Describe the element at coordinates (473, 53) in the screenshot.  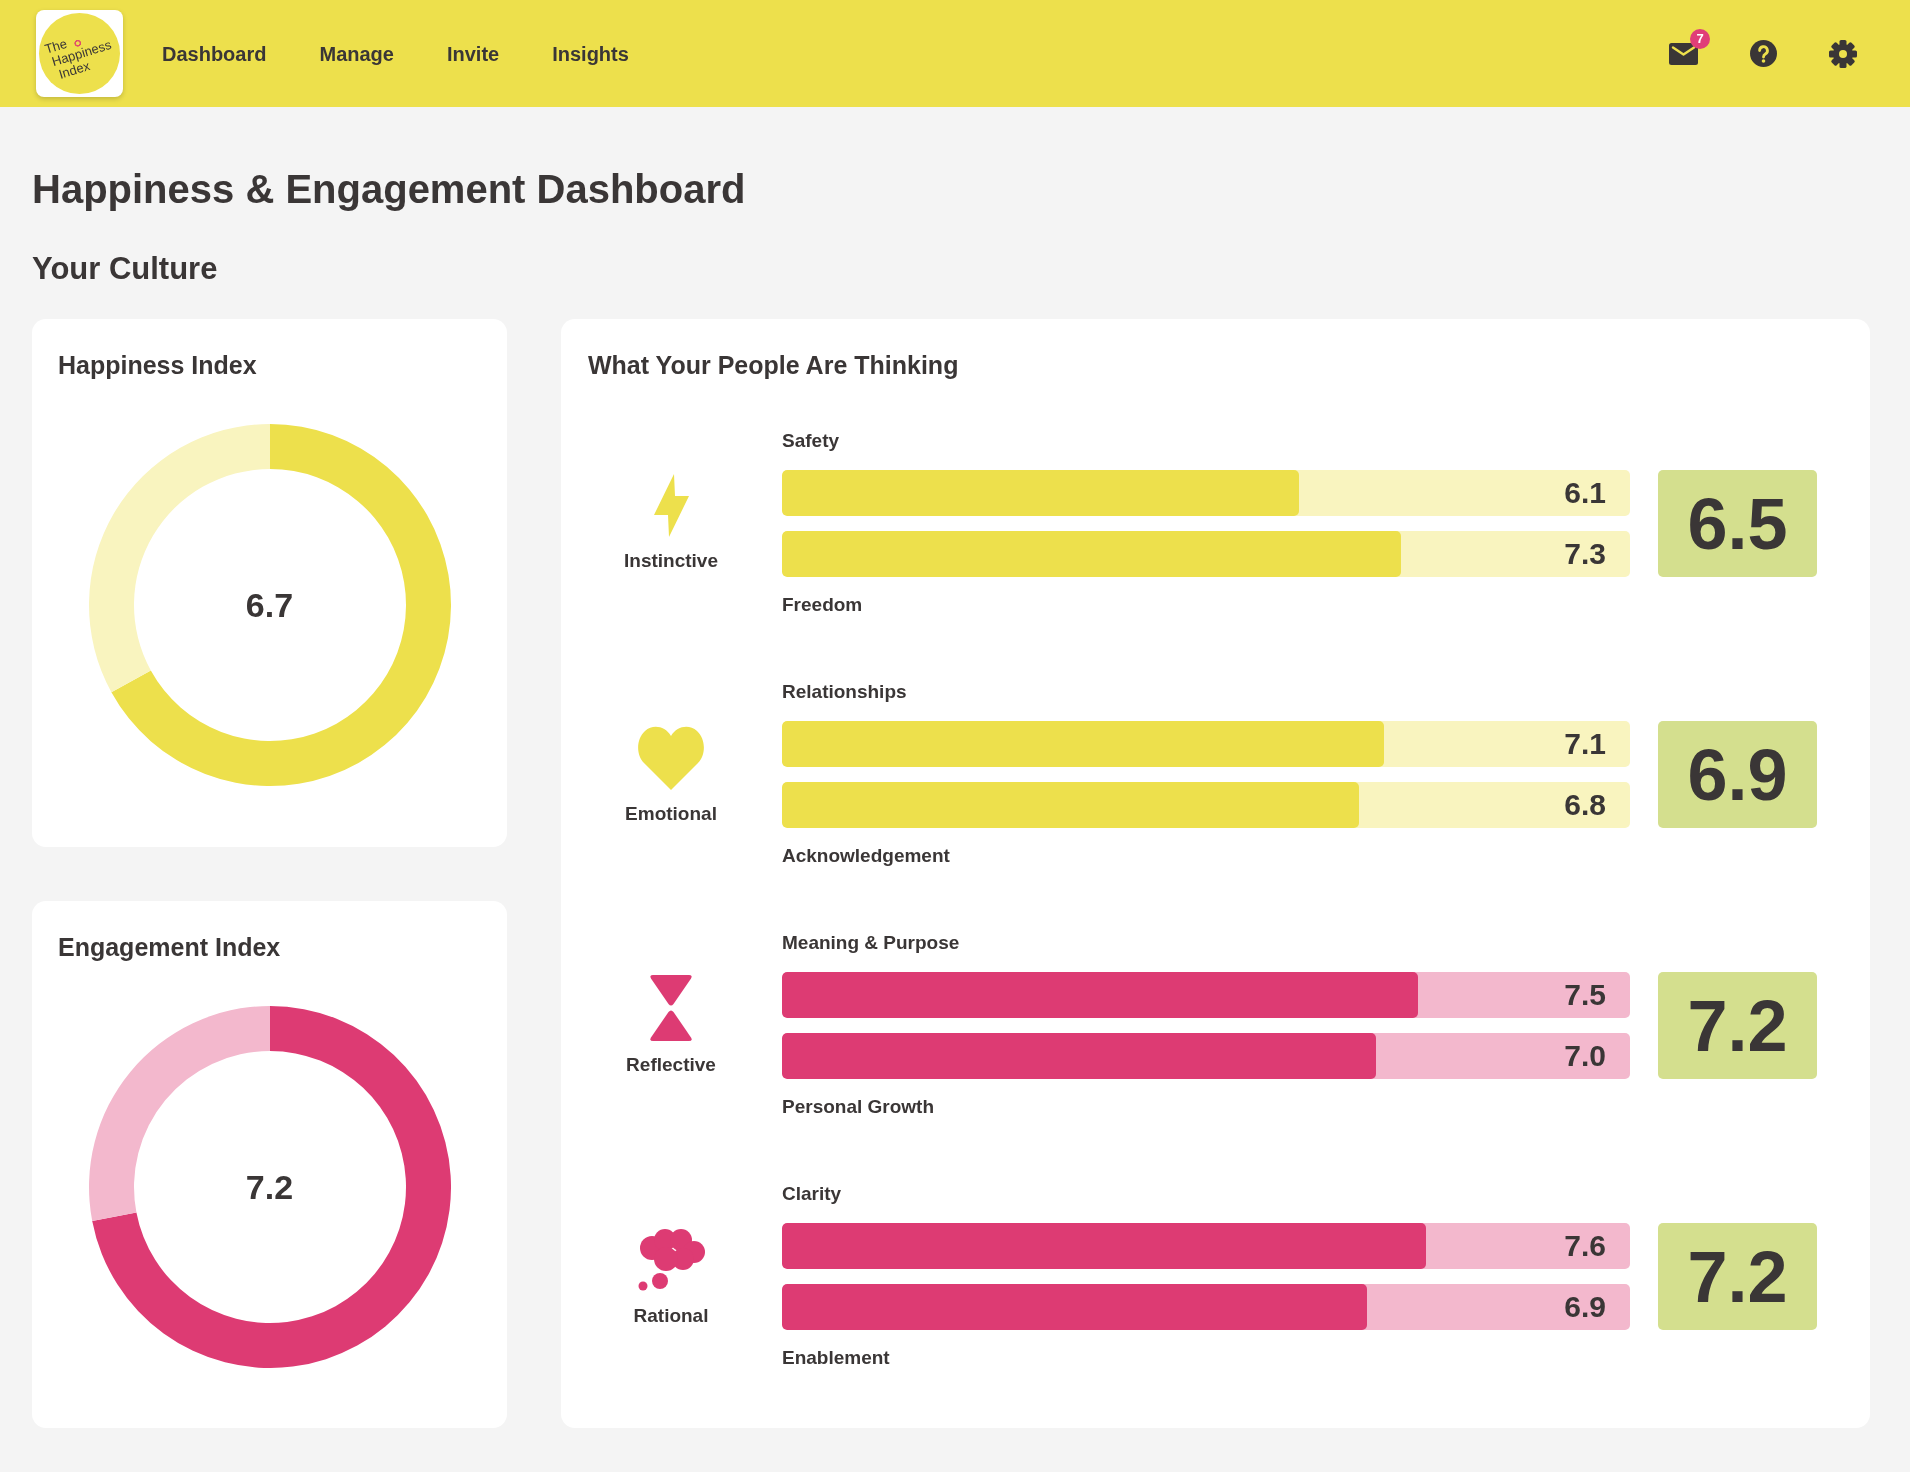
I see `nav-link: Invite` at that location.